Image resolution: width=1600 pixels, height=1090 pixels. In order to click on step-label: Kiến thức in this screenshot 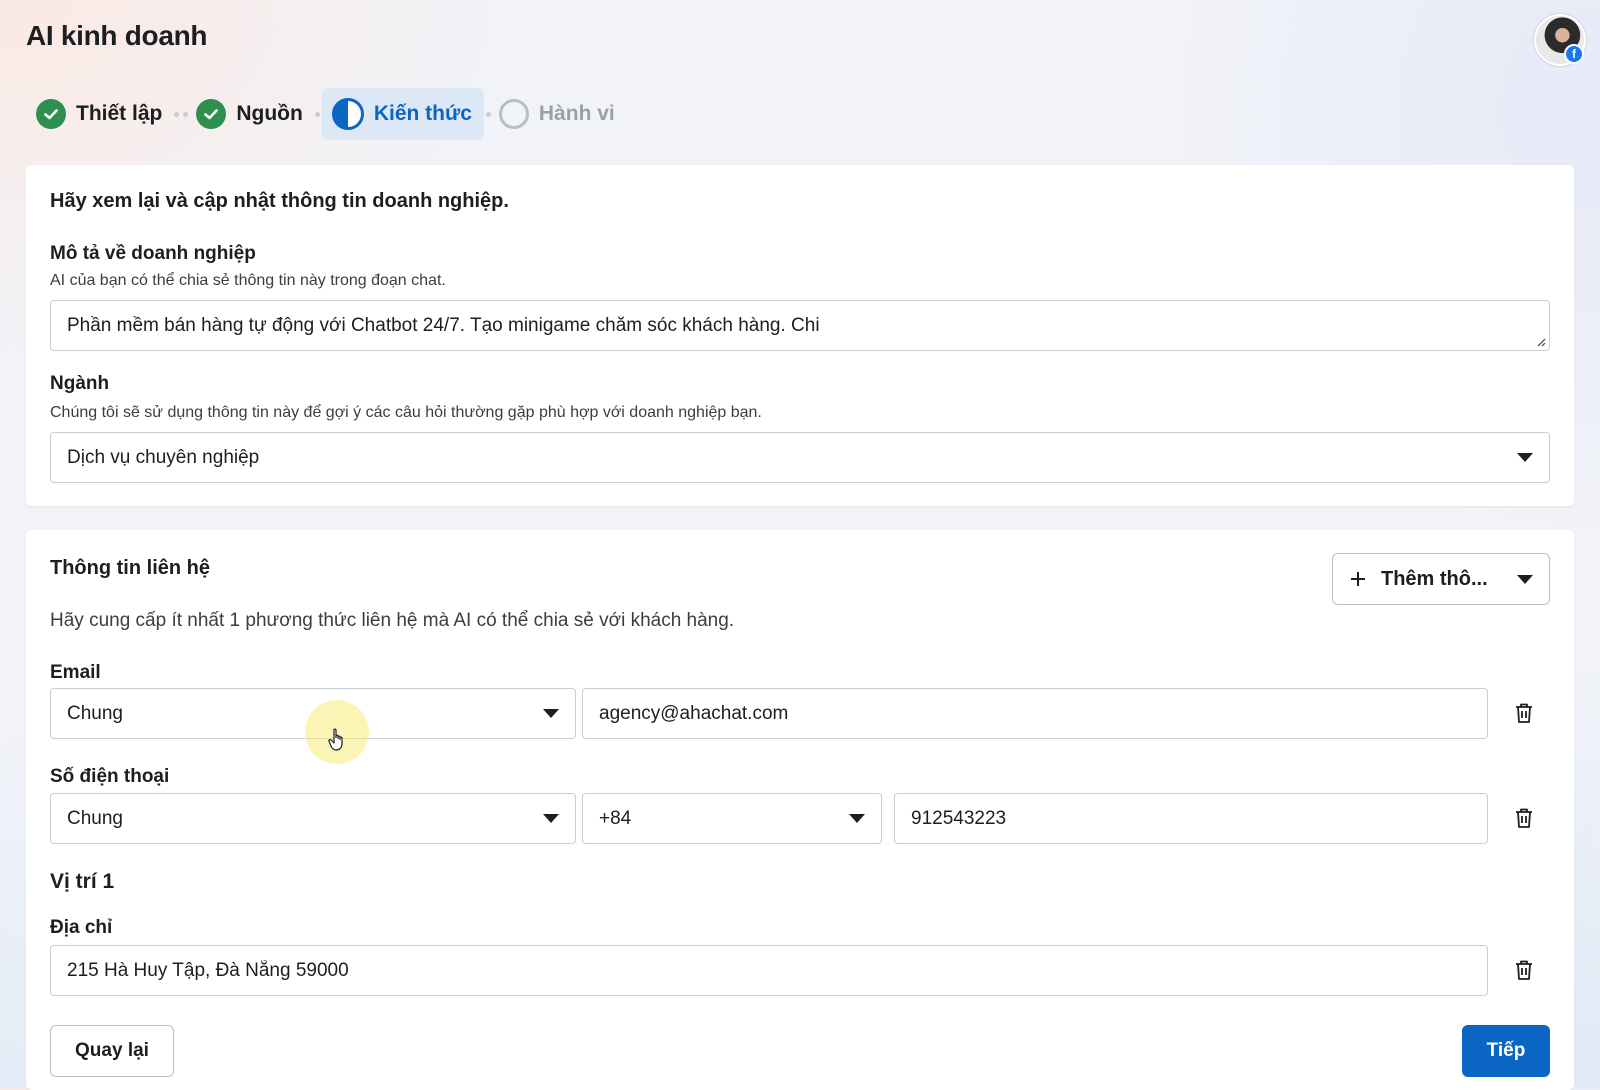, I will do `click(422, 113)`.